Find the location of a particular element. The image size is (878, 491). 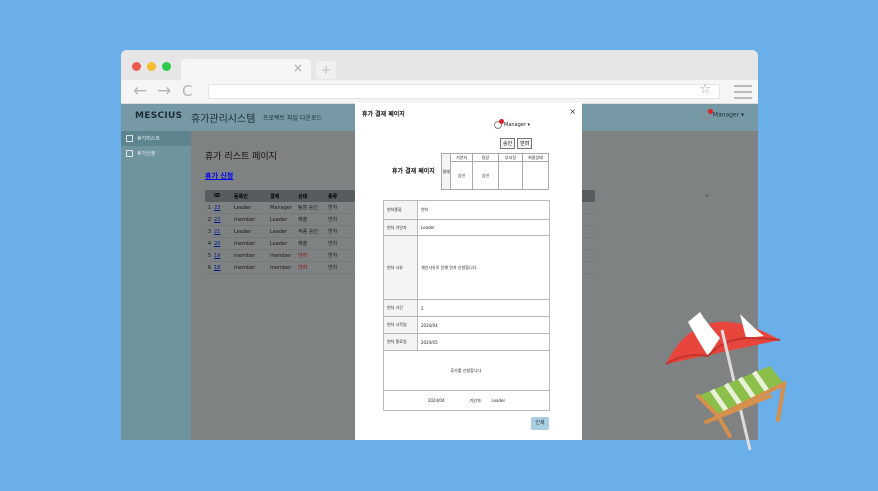

row-id-link: 22 is located at coordinates (224, 220).